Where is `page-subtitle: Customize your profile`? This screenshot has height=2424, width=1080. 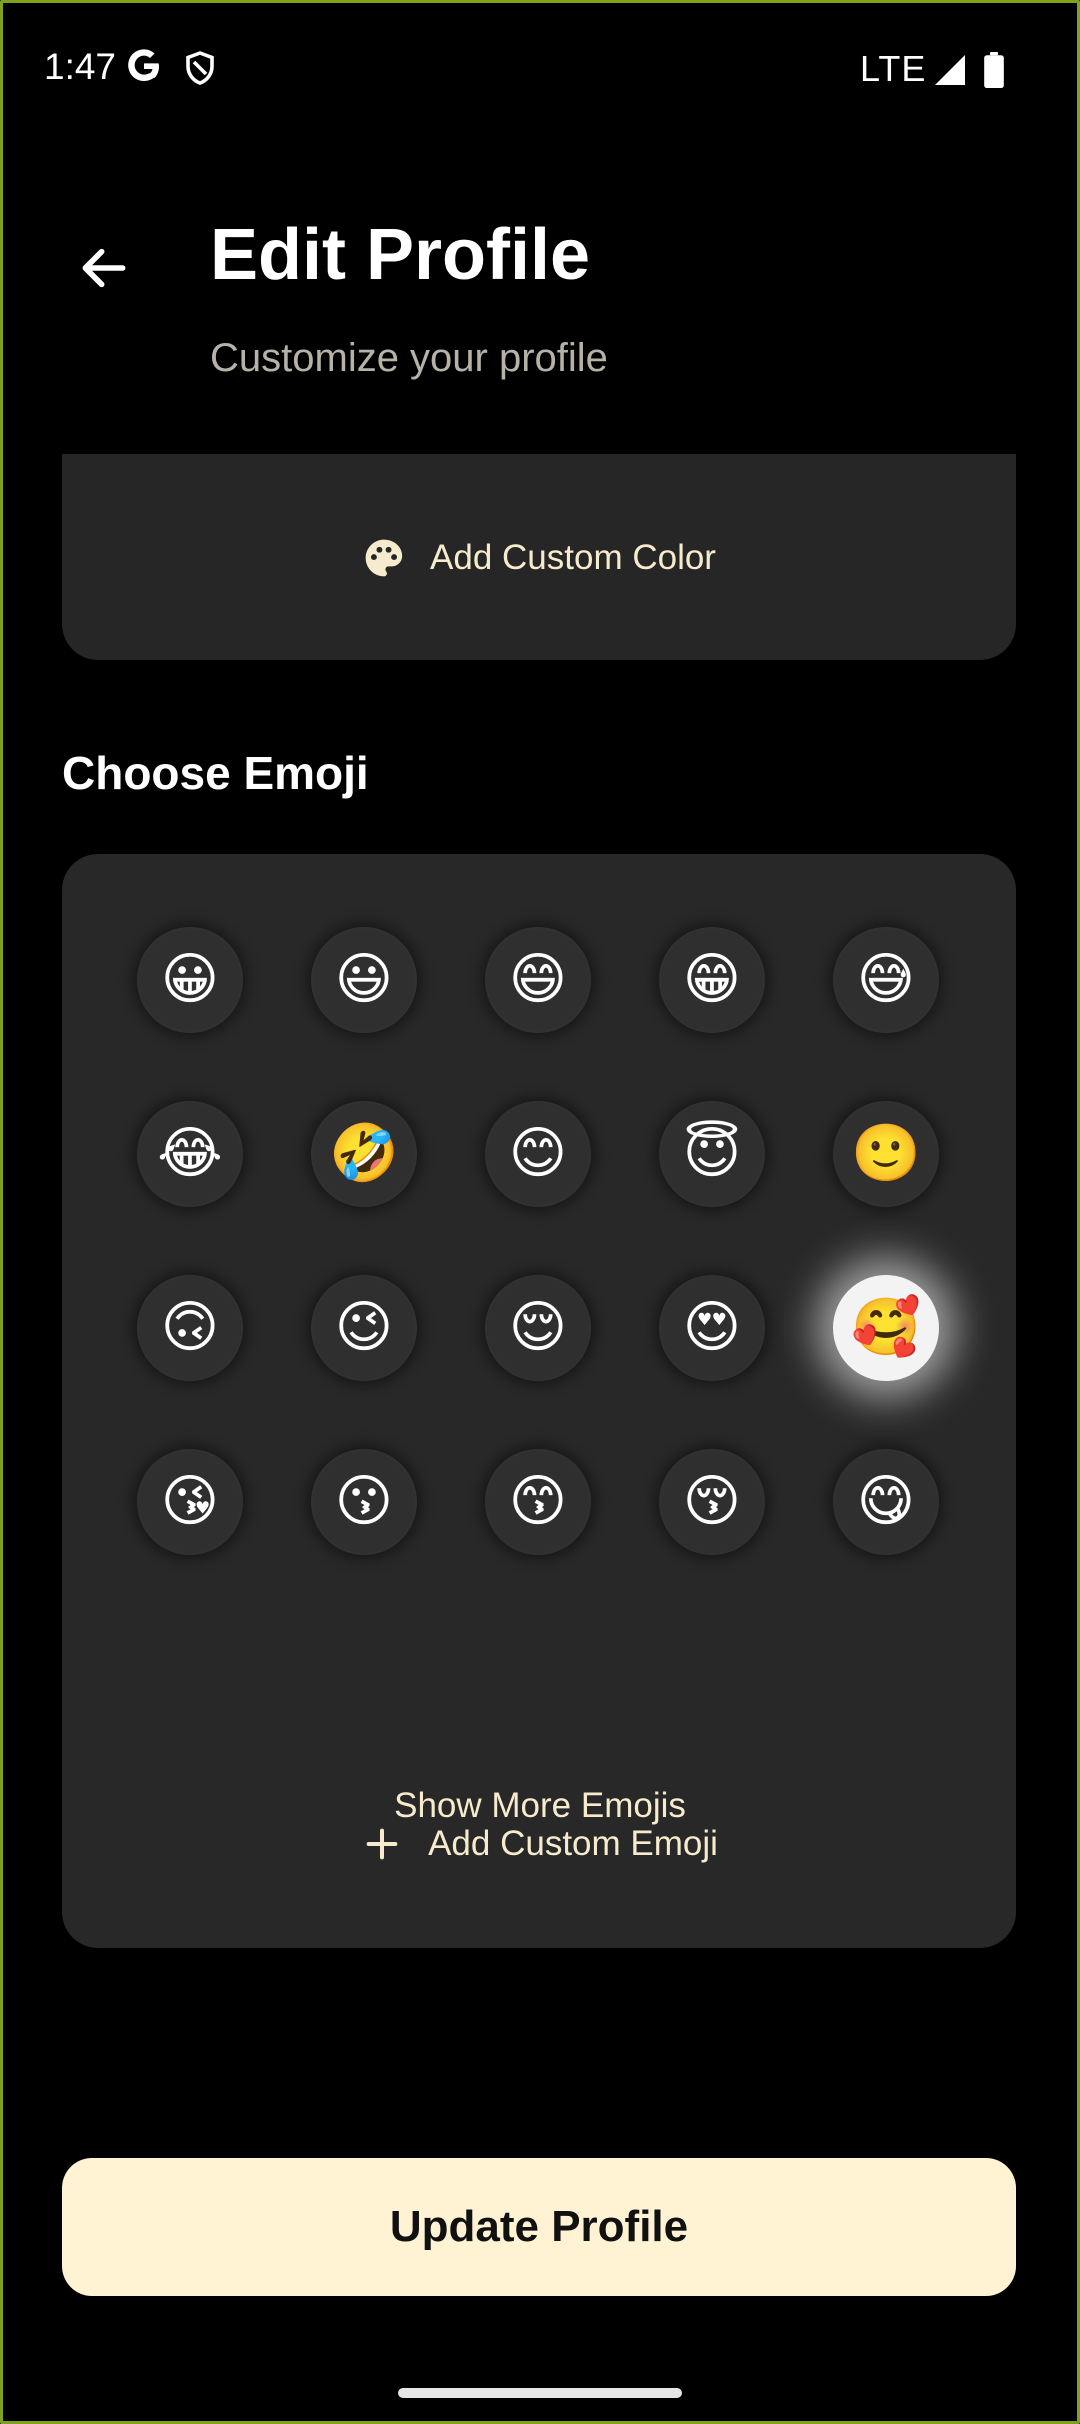 page-subtitle: Customize your profile is located at coordinates (409, 358).